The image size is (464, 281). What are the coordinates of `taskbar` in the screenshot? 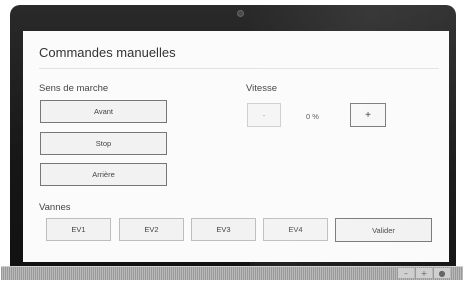 It's located at (232, 273).